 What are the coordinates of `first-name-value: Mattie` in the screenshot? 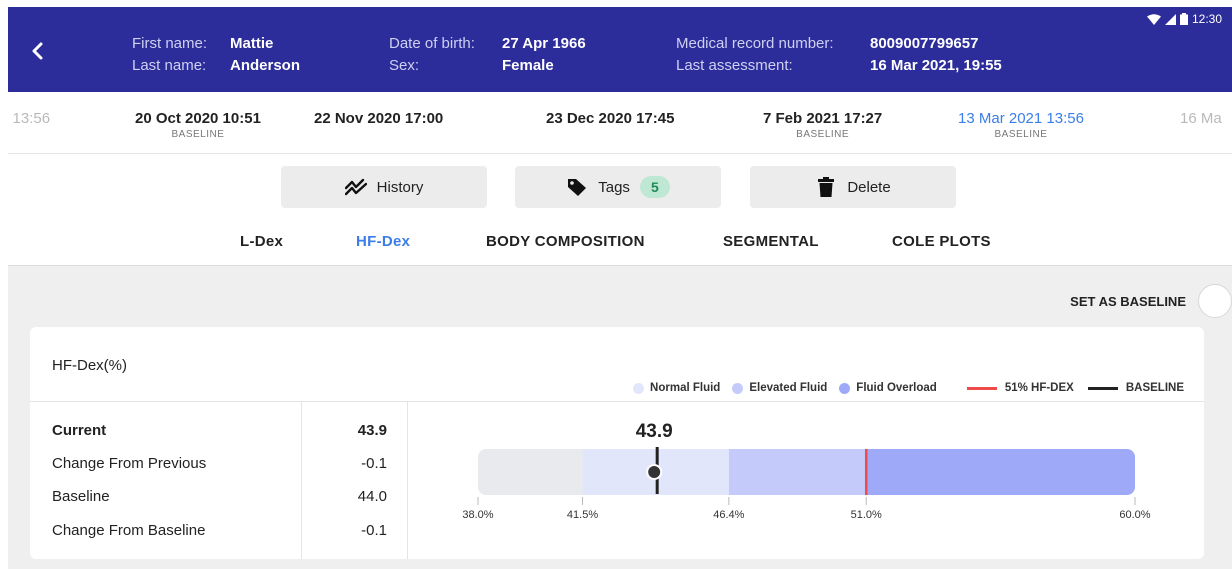 It's located at (252, 43).